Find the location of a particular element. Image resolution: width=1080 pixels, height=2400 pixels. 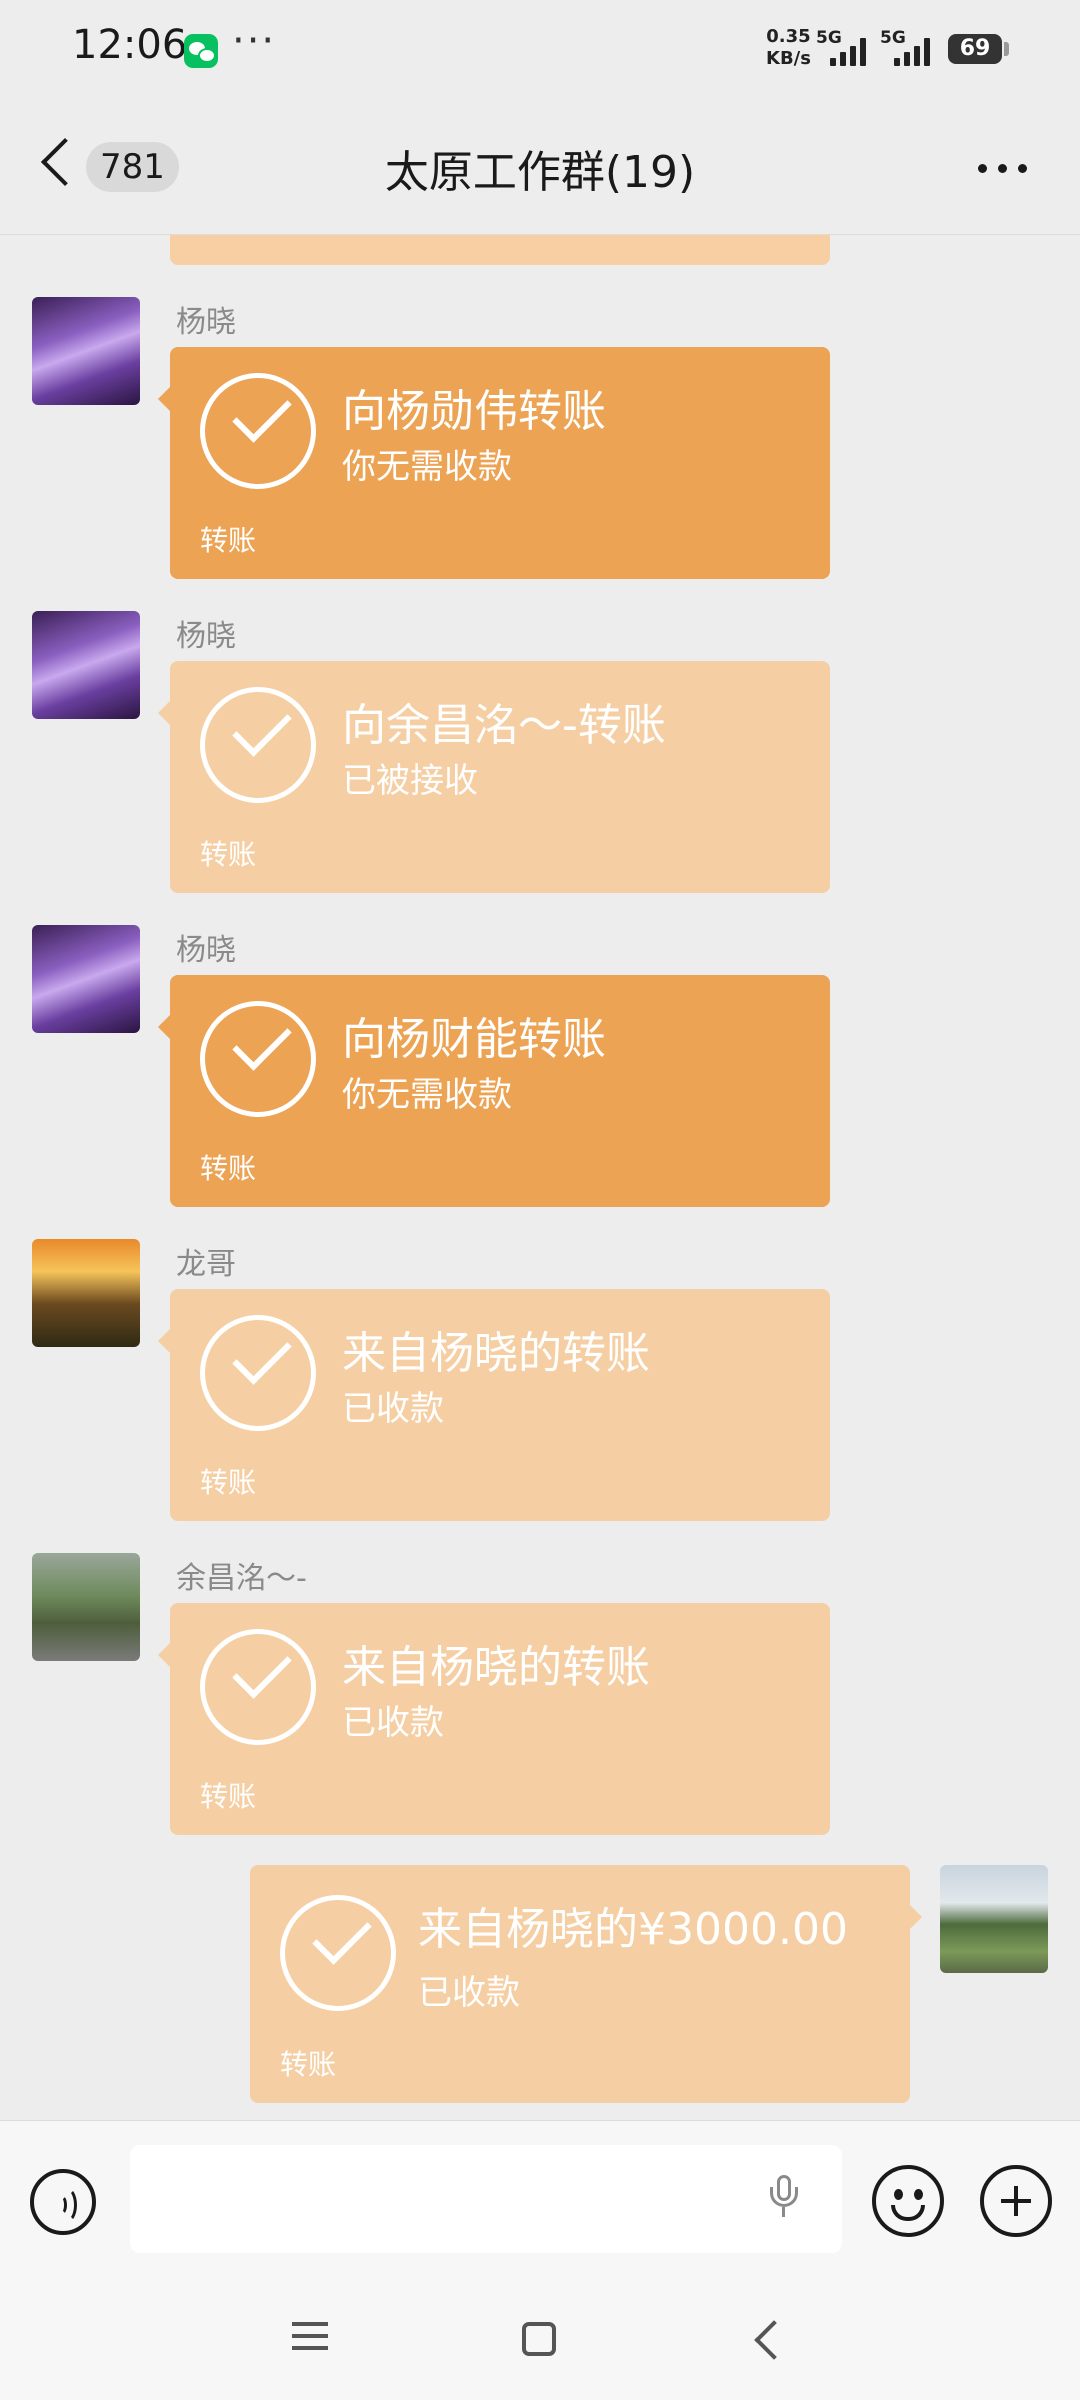

wechat-notification-icon is located at coordinates (201, 51).